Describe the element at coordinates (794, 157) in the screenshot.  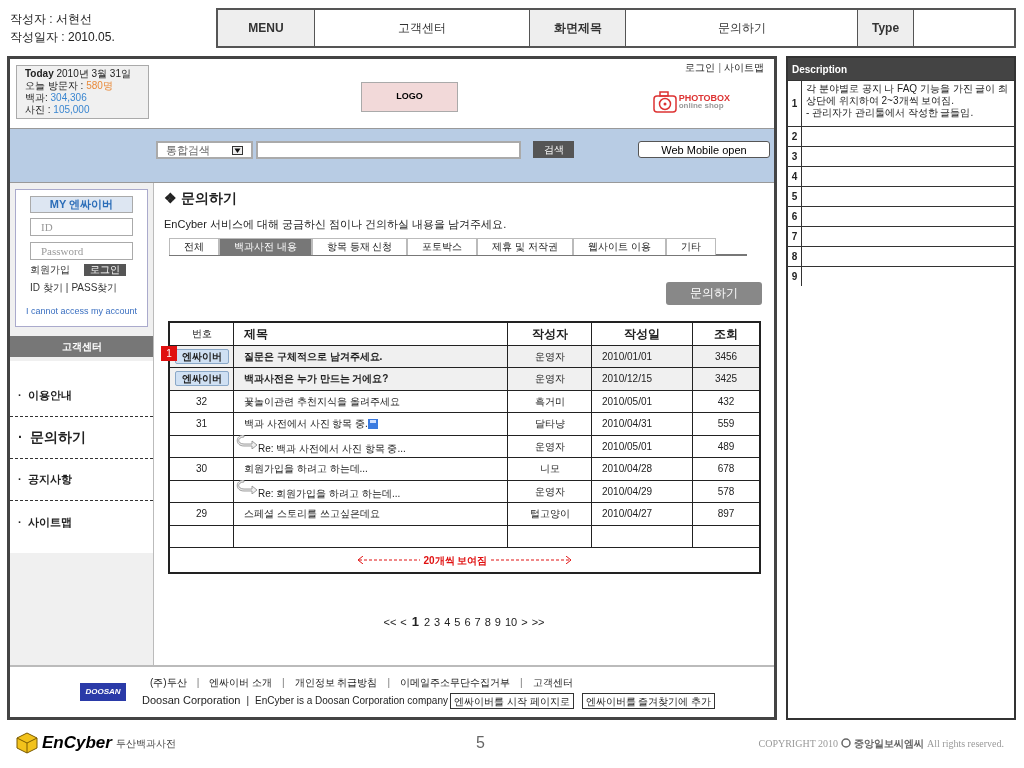
I see `row-number: 3` at that location.